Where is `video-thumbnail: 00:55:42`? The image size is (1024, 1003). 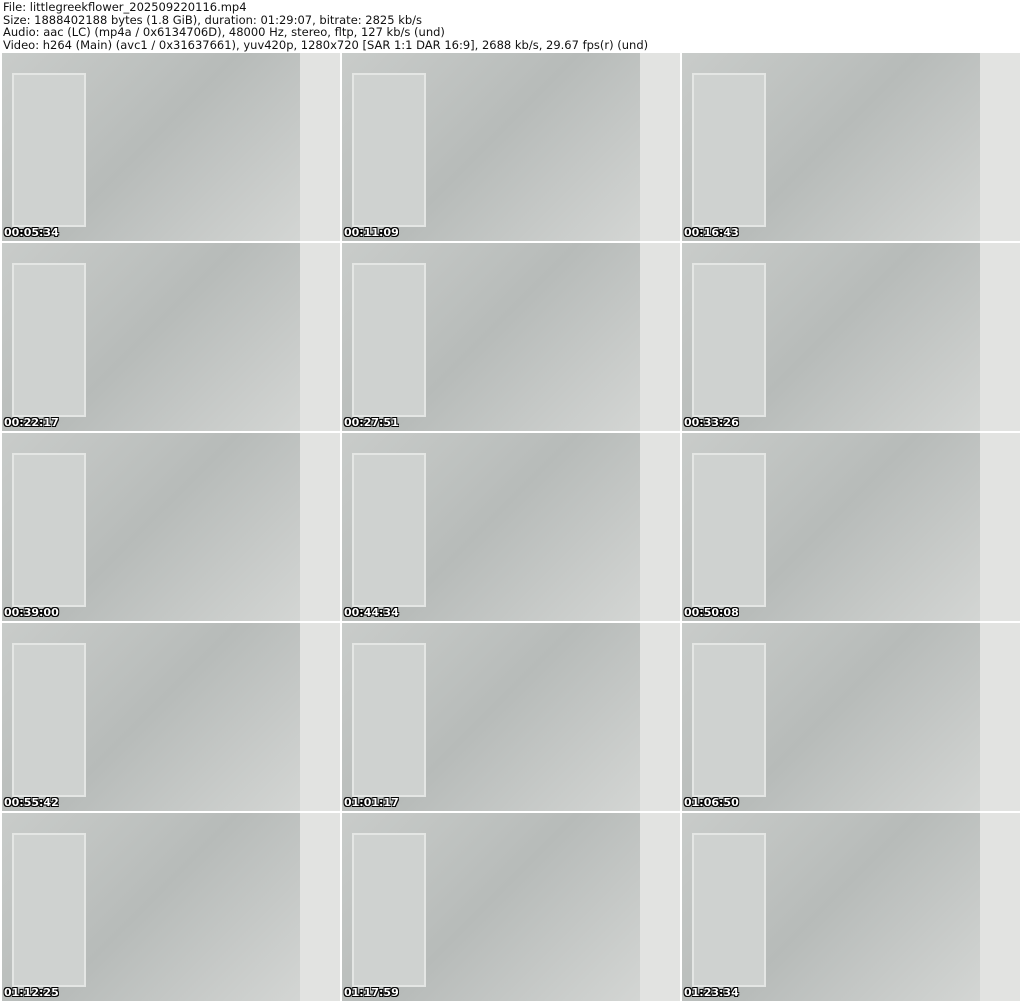
video-thumbnail: 00:55:42 is located at coordinates (171, 717).